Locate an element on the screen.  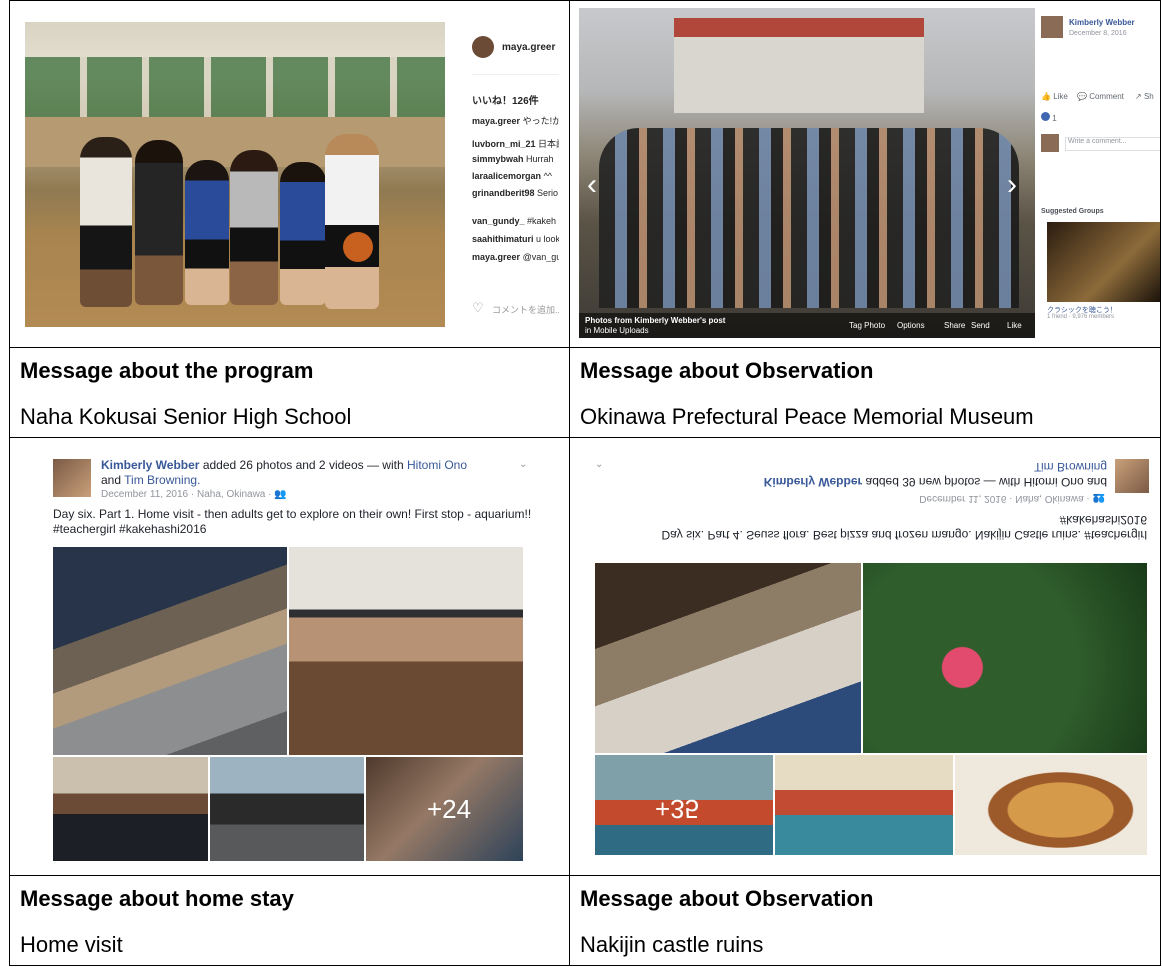
caption-heading-2: Message about Observation is located at coordinates (727, 370).